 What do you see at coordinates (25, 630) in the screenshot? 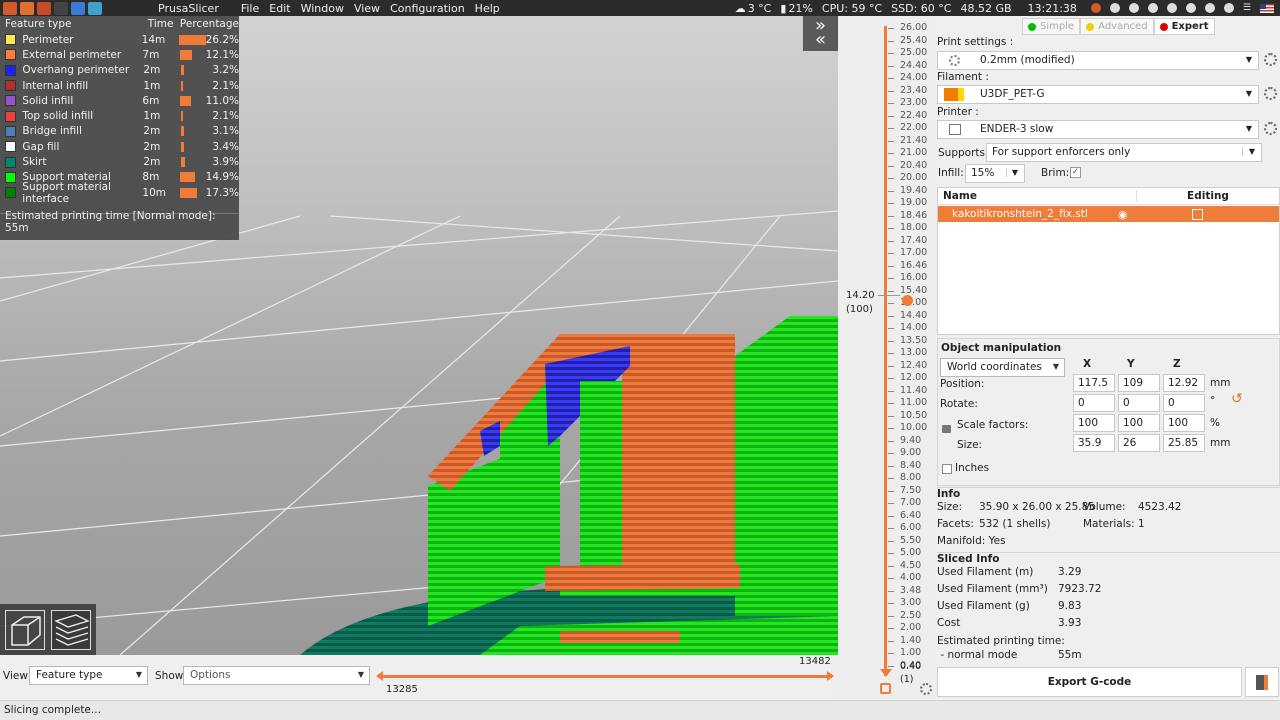
I see `3d-view-cube-icon` at bounding box center [25, 630].